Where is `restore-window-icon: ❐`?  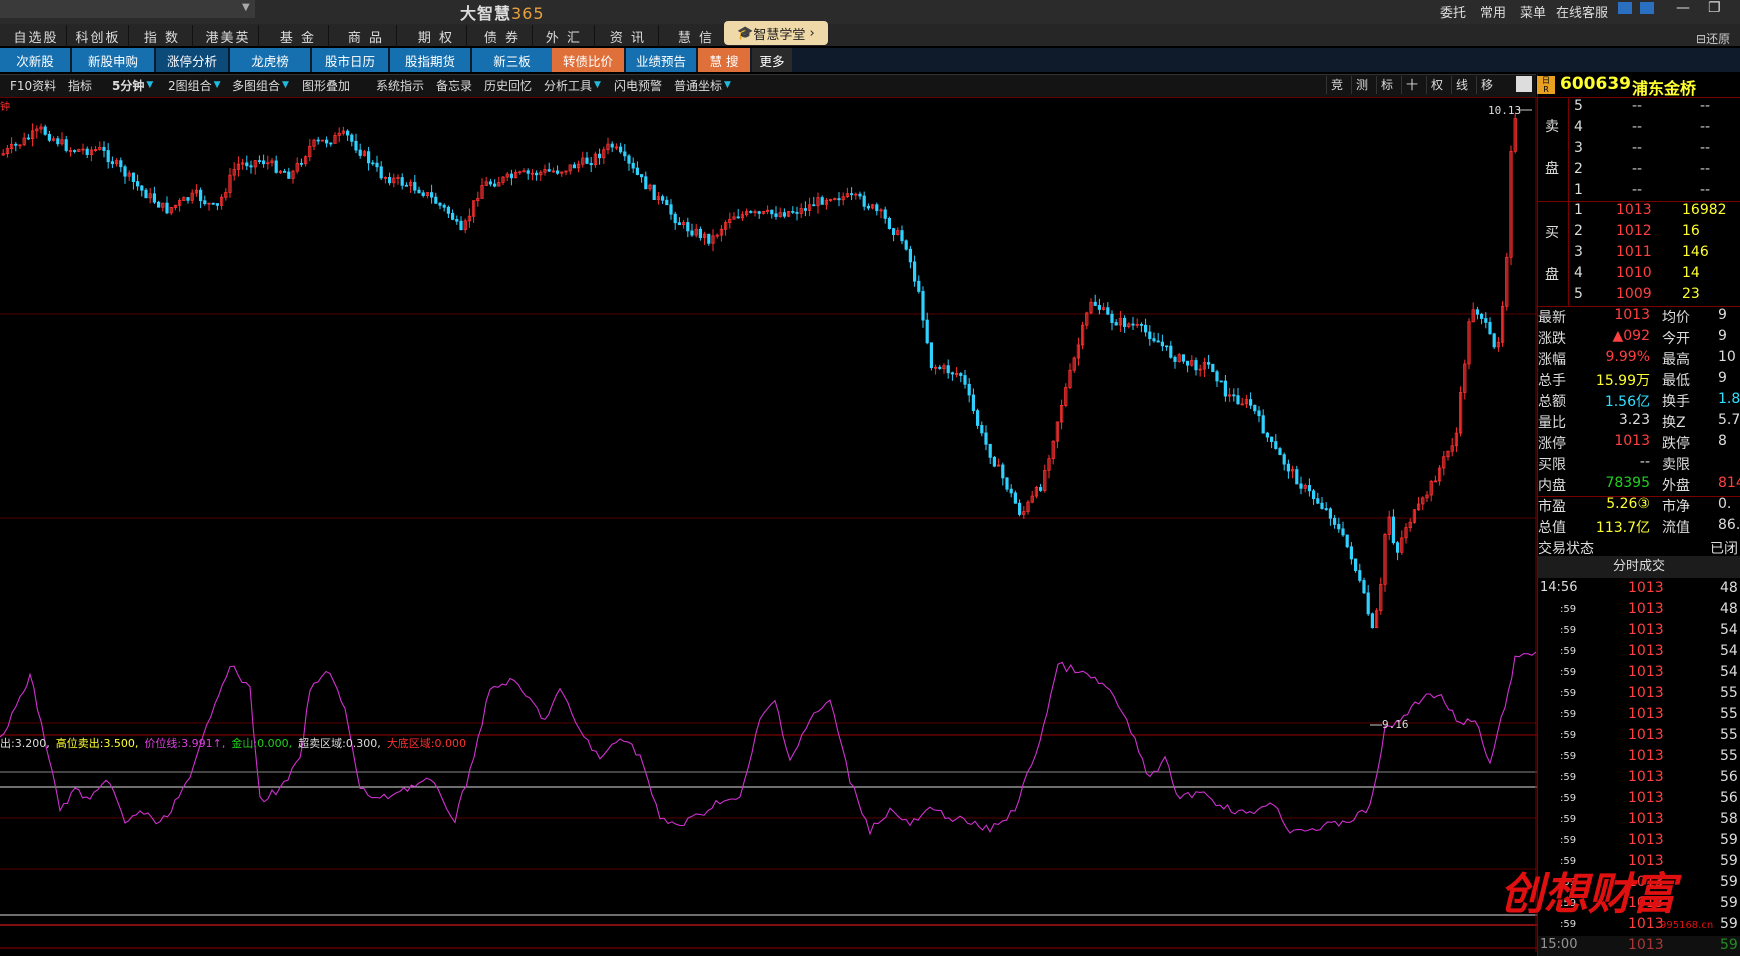
restore-window-icon: ❐ is located at coordinates (1714, 8).